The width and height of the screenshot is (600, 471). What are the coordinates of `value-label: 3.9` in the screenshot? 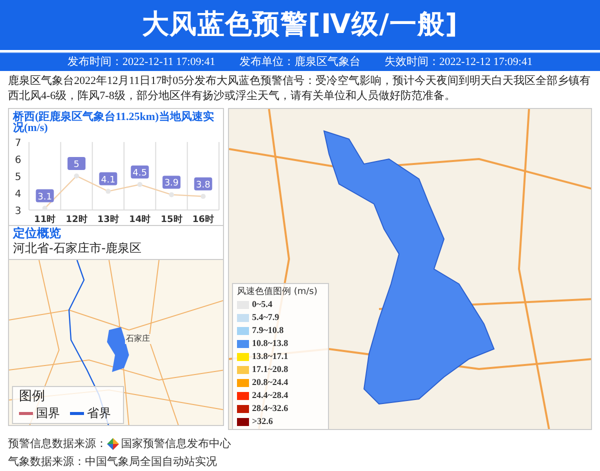 It's located at (171, 182).